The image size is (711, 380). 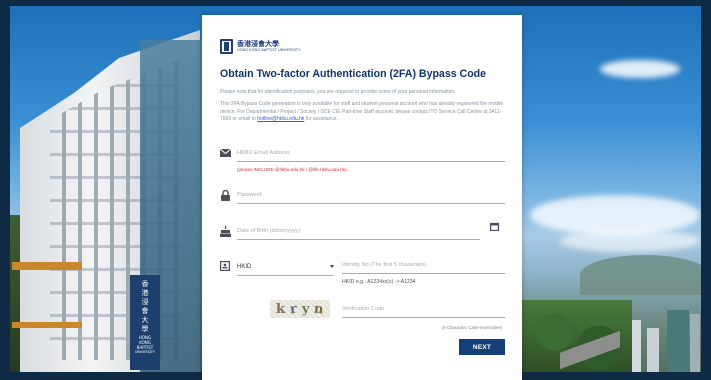 I want to click on captcha-char: r, so click(x=293, y=309).